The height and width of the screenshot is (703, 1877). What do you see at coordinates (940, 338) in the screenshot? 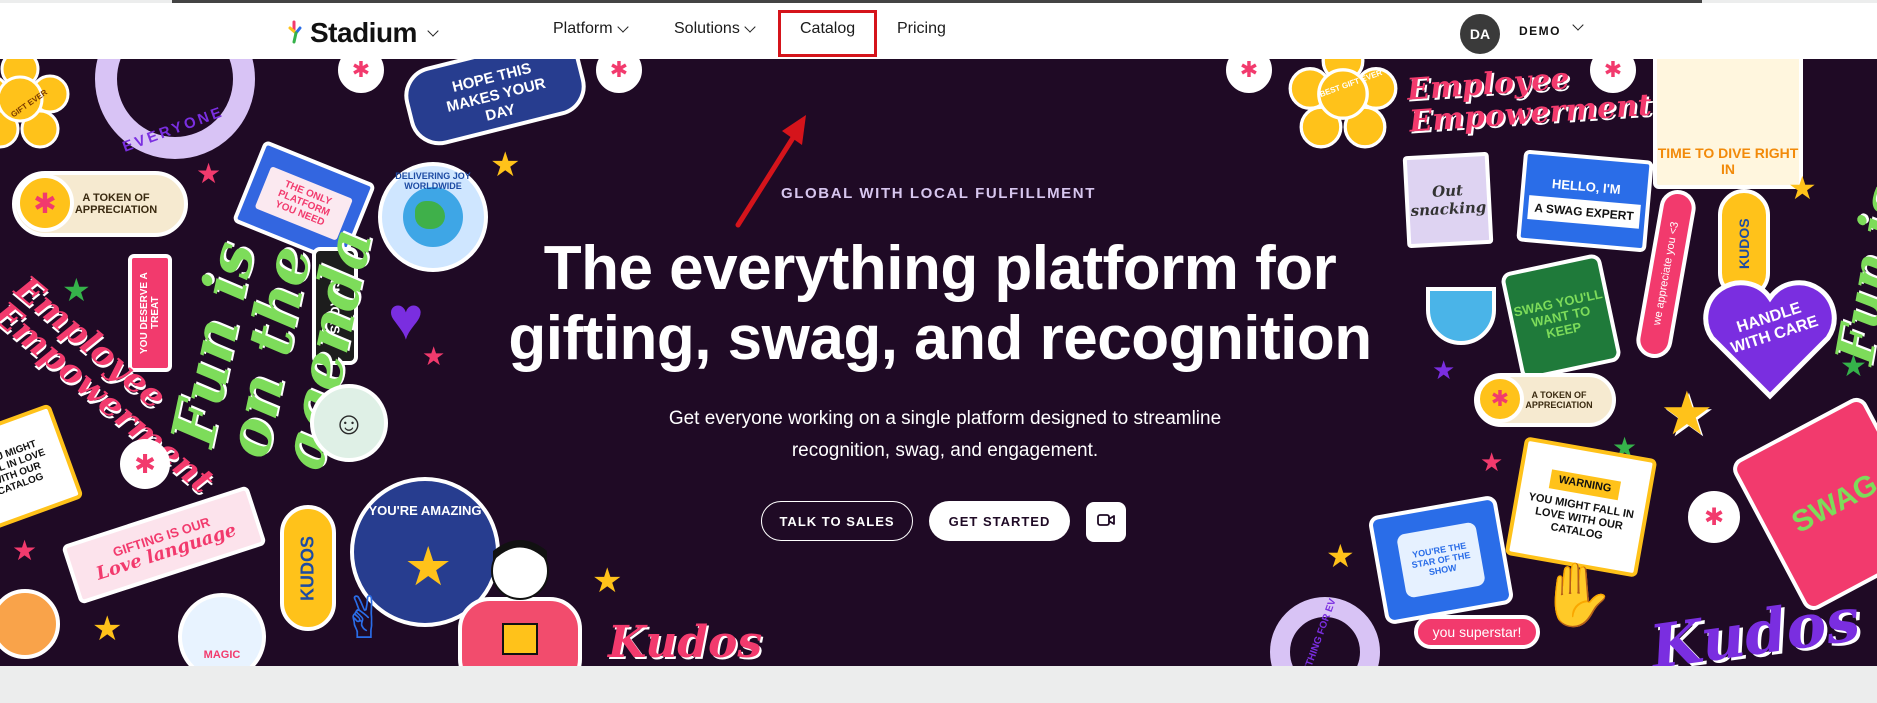
I see `headline-line: gifting, swag, and recognition` at bounding box center [940, 338].